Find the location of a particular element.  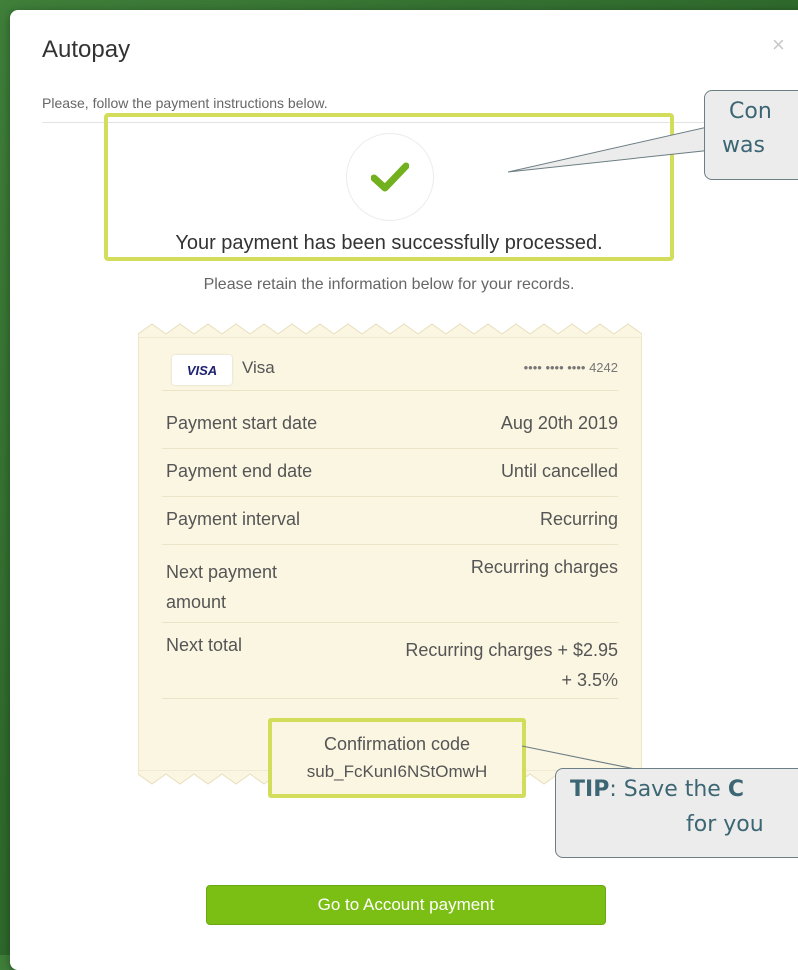

callout-tip-line1: TIP: Save the C is located at coordinates (657, 789).